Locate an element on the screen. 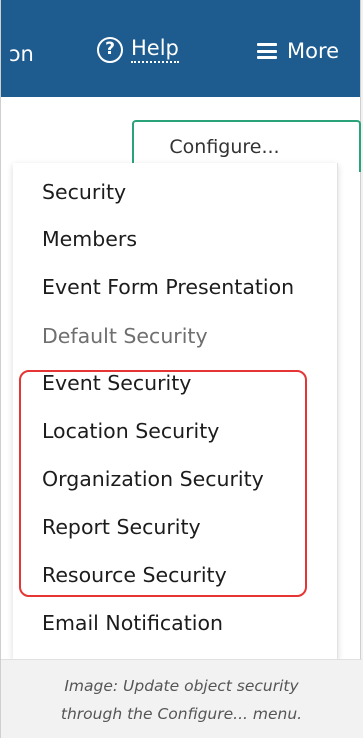  help-circle-icon: ? is located at coordinates (110, 49).